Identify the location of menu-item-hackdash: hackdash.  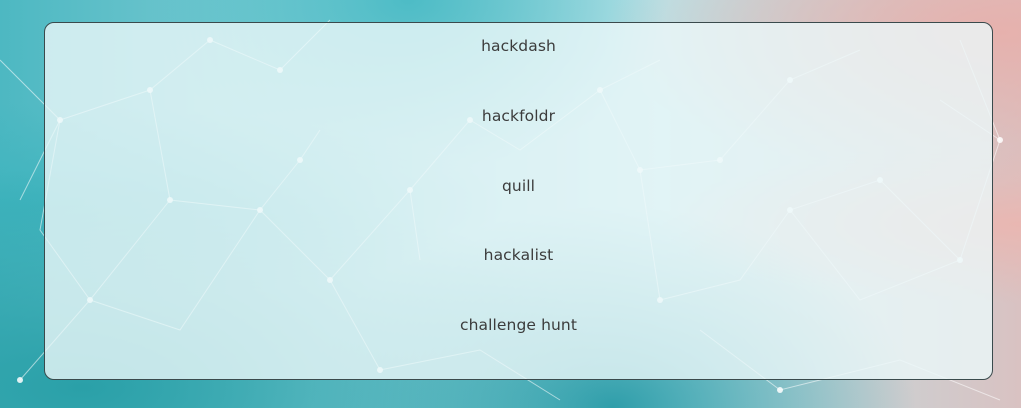
(518, 46).